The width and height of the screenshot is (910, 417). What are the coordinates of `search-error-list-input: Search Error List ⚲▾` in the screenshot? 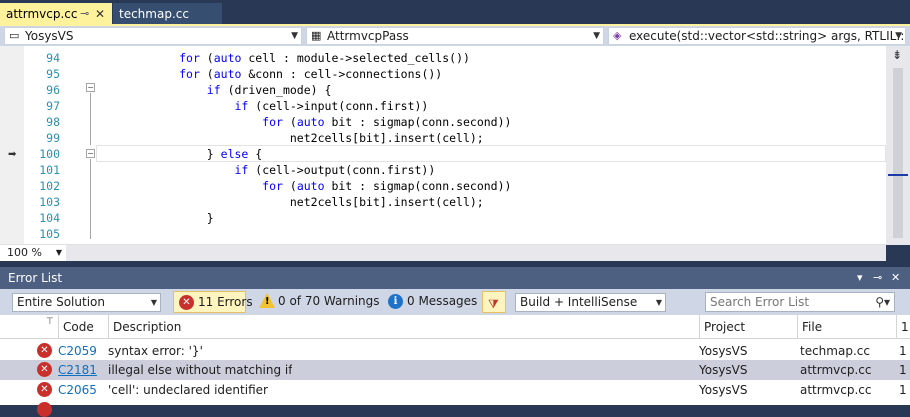 It's located at (800, 302).